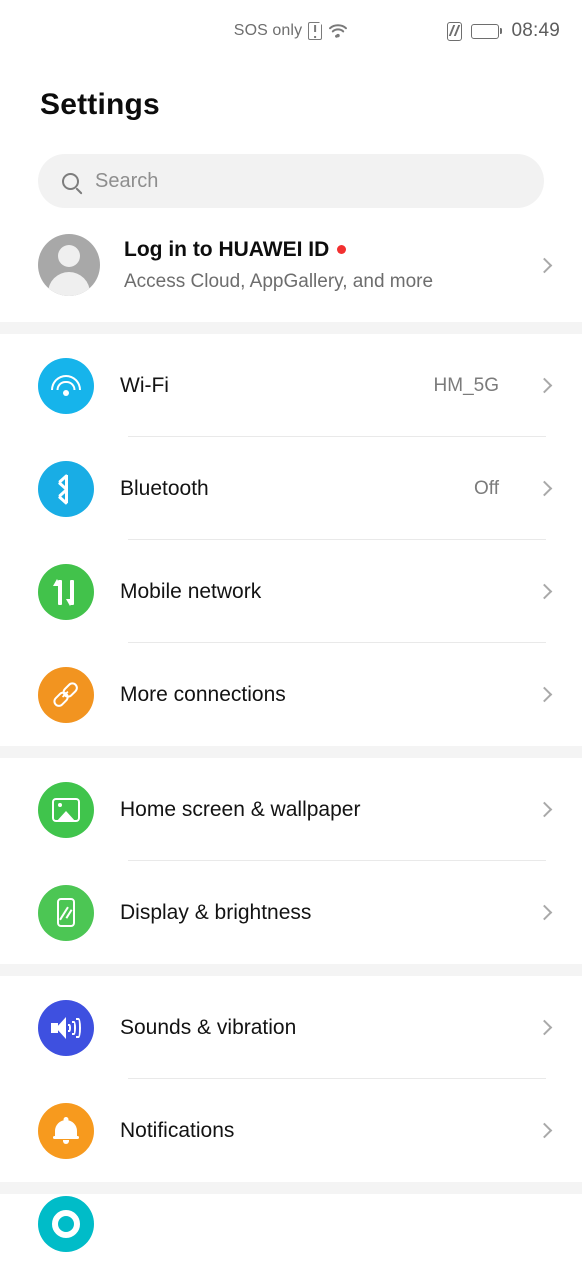 This screenshot has height=1280, width=582. Describe the element at coordinates (100, 104) in the screenshot. I see `page-title: Settings` at that location.